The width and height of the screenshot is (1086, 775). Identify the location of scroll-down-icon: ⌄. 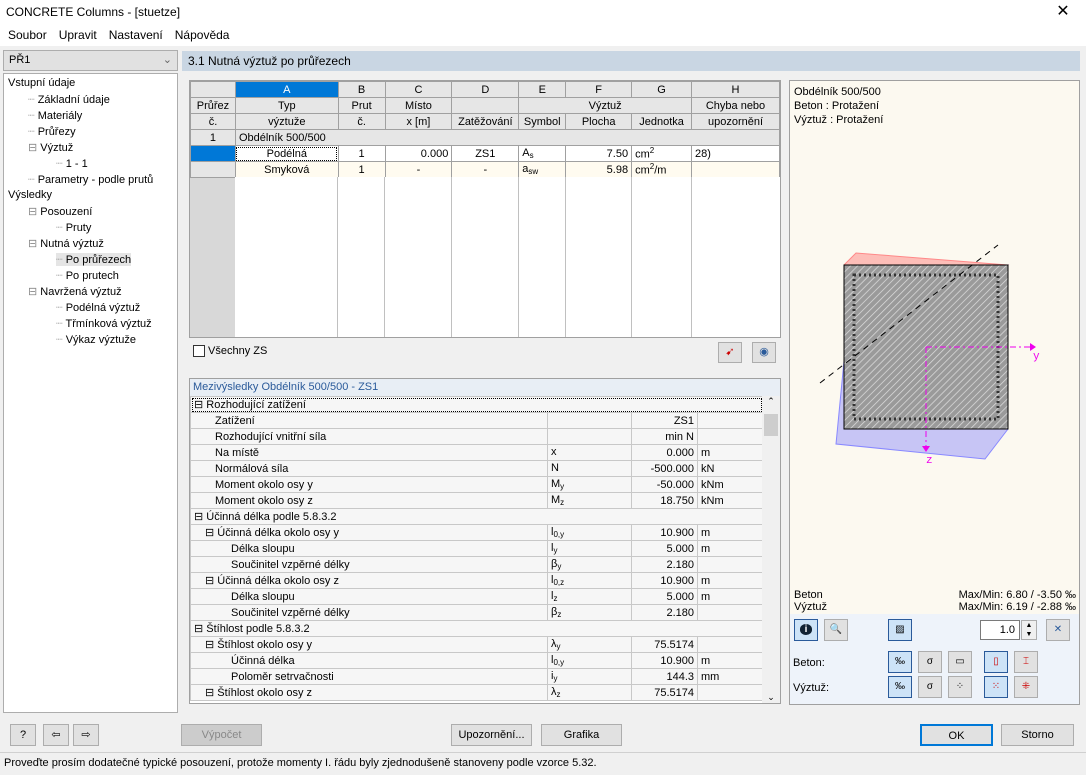
(771, 697).